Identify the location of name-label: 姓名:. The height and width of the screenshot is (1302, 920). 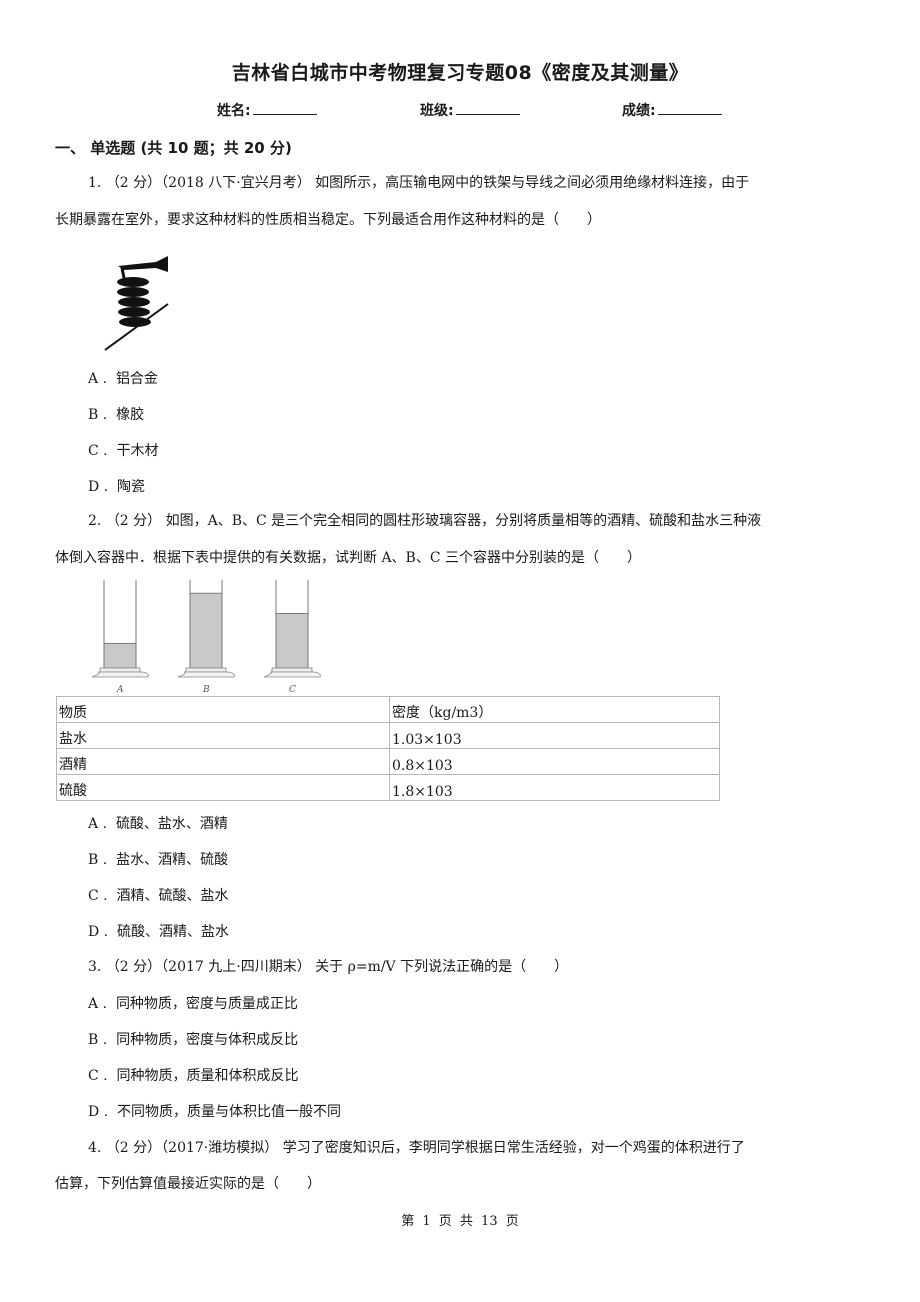
(234, 111).